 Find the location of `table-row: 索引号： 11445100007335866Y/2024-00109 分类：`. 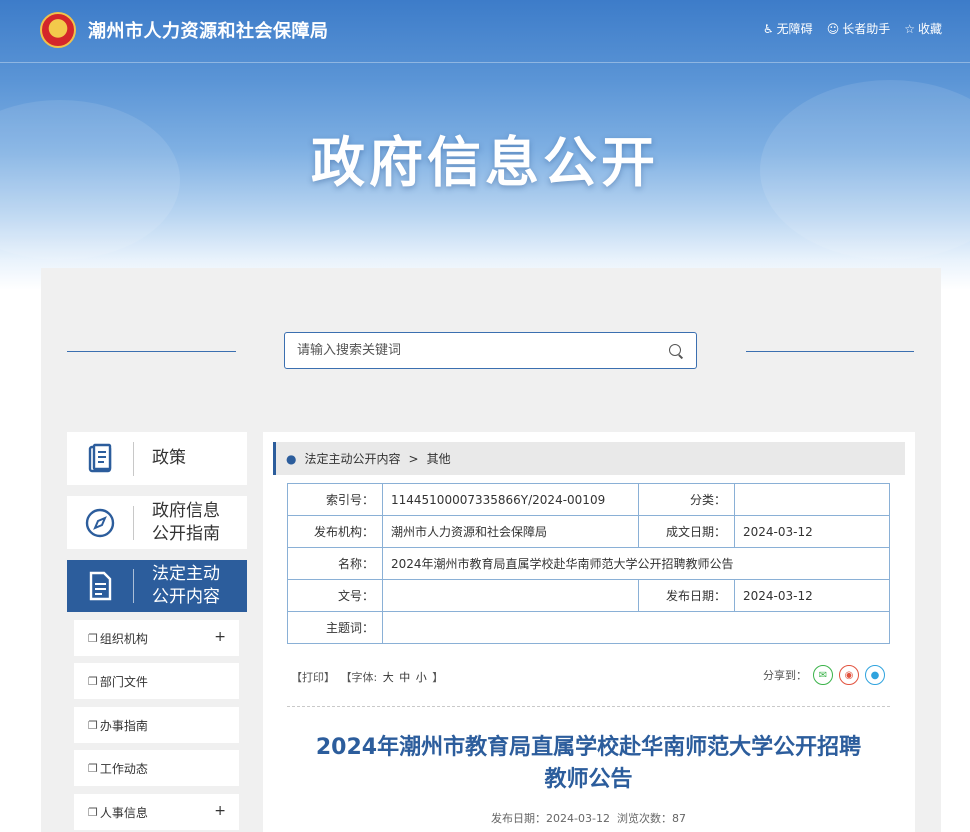

table-row: 索引号： 11445100007335866Y/2024-00109 分类： is located at coordinates (588, 499).